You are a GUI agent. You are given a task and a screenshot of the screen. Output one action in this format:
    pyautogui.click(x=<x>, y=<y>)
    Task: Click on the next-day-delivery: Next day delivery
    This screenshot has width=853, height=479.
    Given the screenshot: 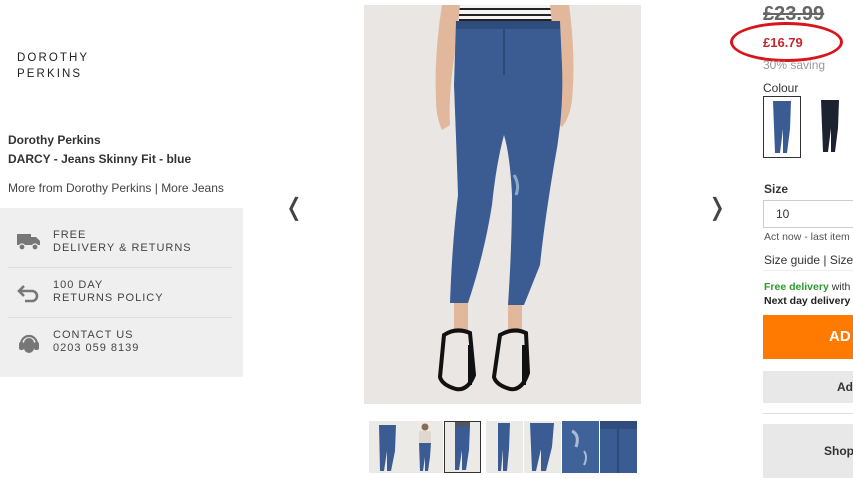 What is the action you would take?
    pyautogui.click(x=807, y=301)
    